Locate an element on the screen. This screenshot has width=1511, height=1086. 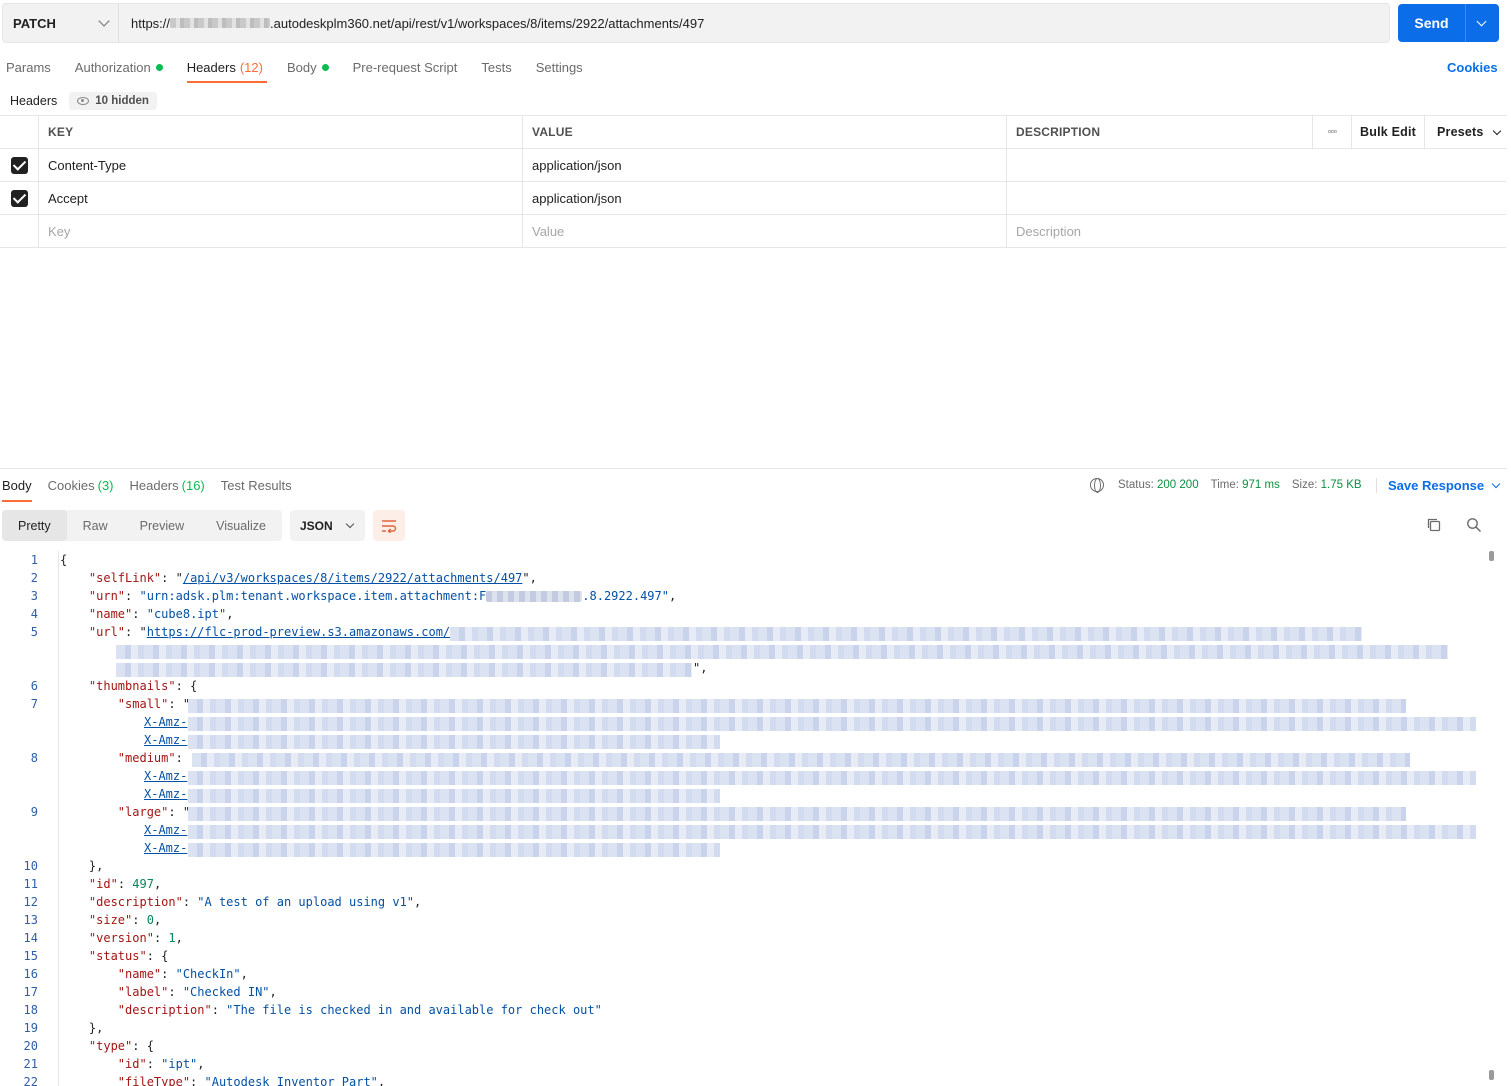
tab-headers: Headers (12) is located at coordinates (227, 70).